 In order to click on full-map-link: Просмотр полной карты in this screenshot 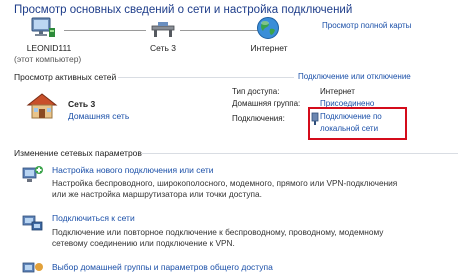, I will do `click(366, 25)`.